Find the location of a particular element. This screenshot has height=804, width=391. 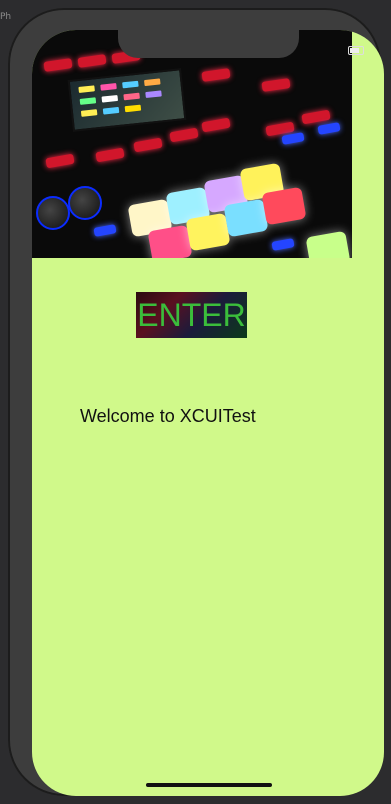

status-bar-left-text: Ph is located at coordinates (6, 17).